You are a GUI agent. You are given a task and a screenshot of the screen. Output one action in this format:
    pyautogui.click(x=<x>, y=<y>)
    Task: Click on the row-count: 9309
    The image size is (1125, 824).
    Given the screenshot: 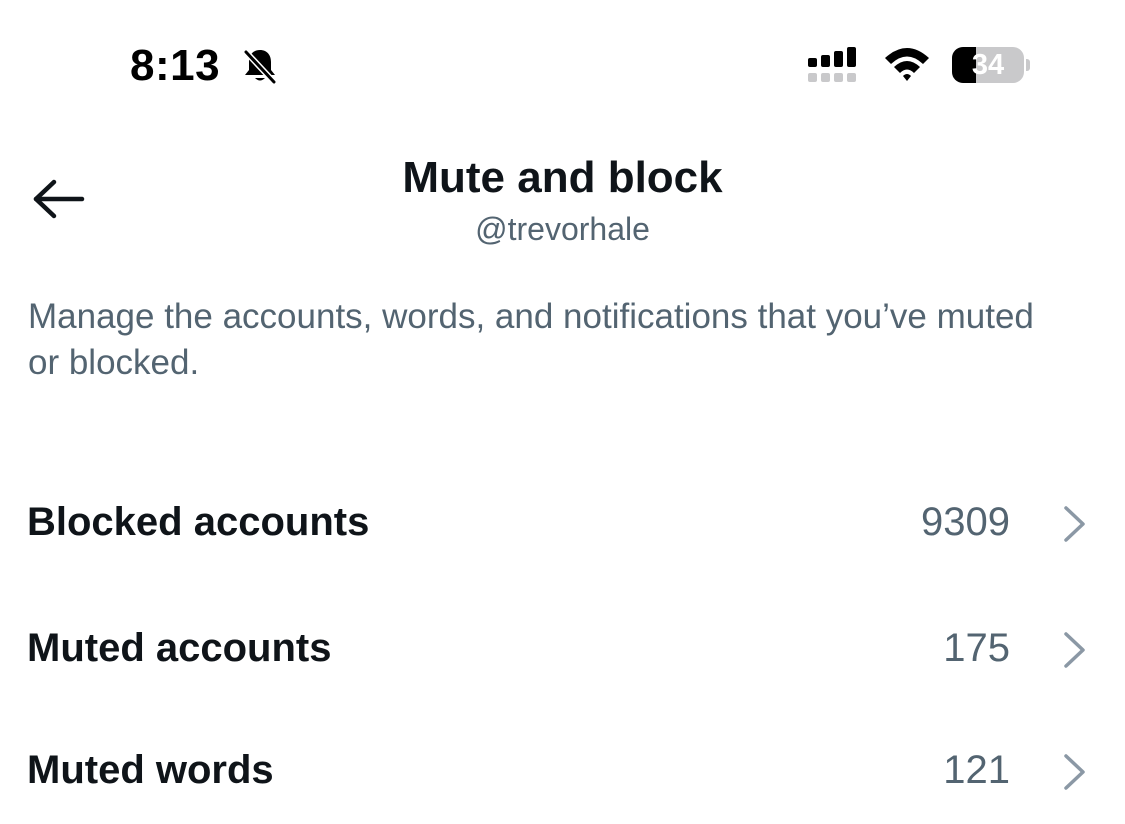 What is the action you would take?
    pyautogui.click(x=965, y=522)
    